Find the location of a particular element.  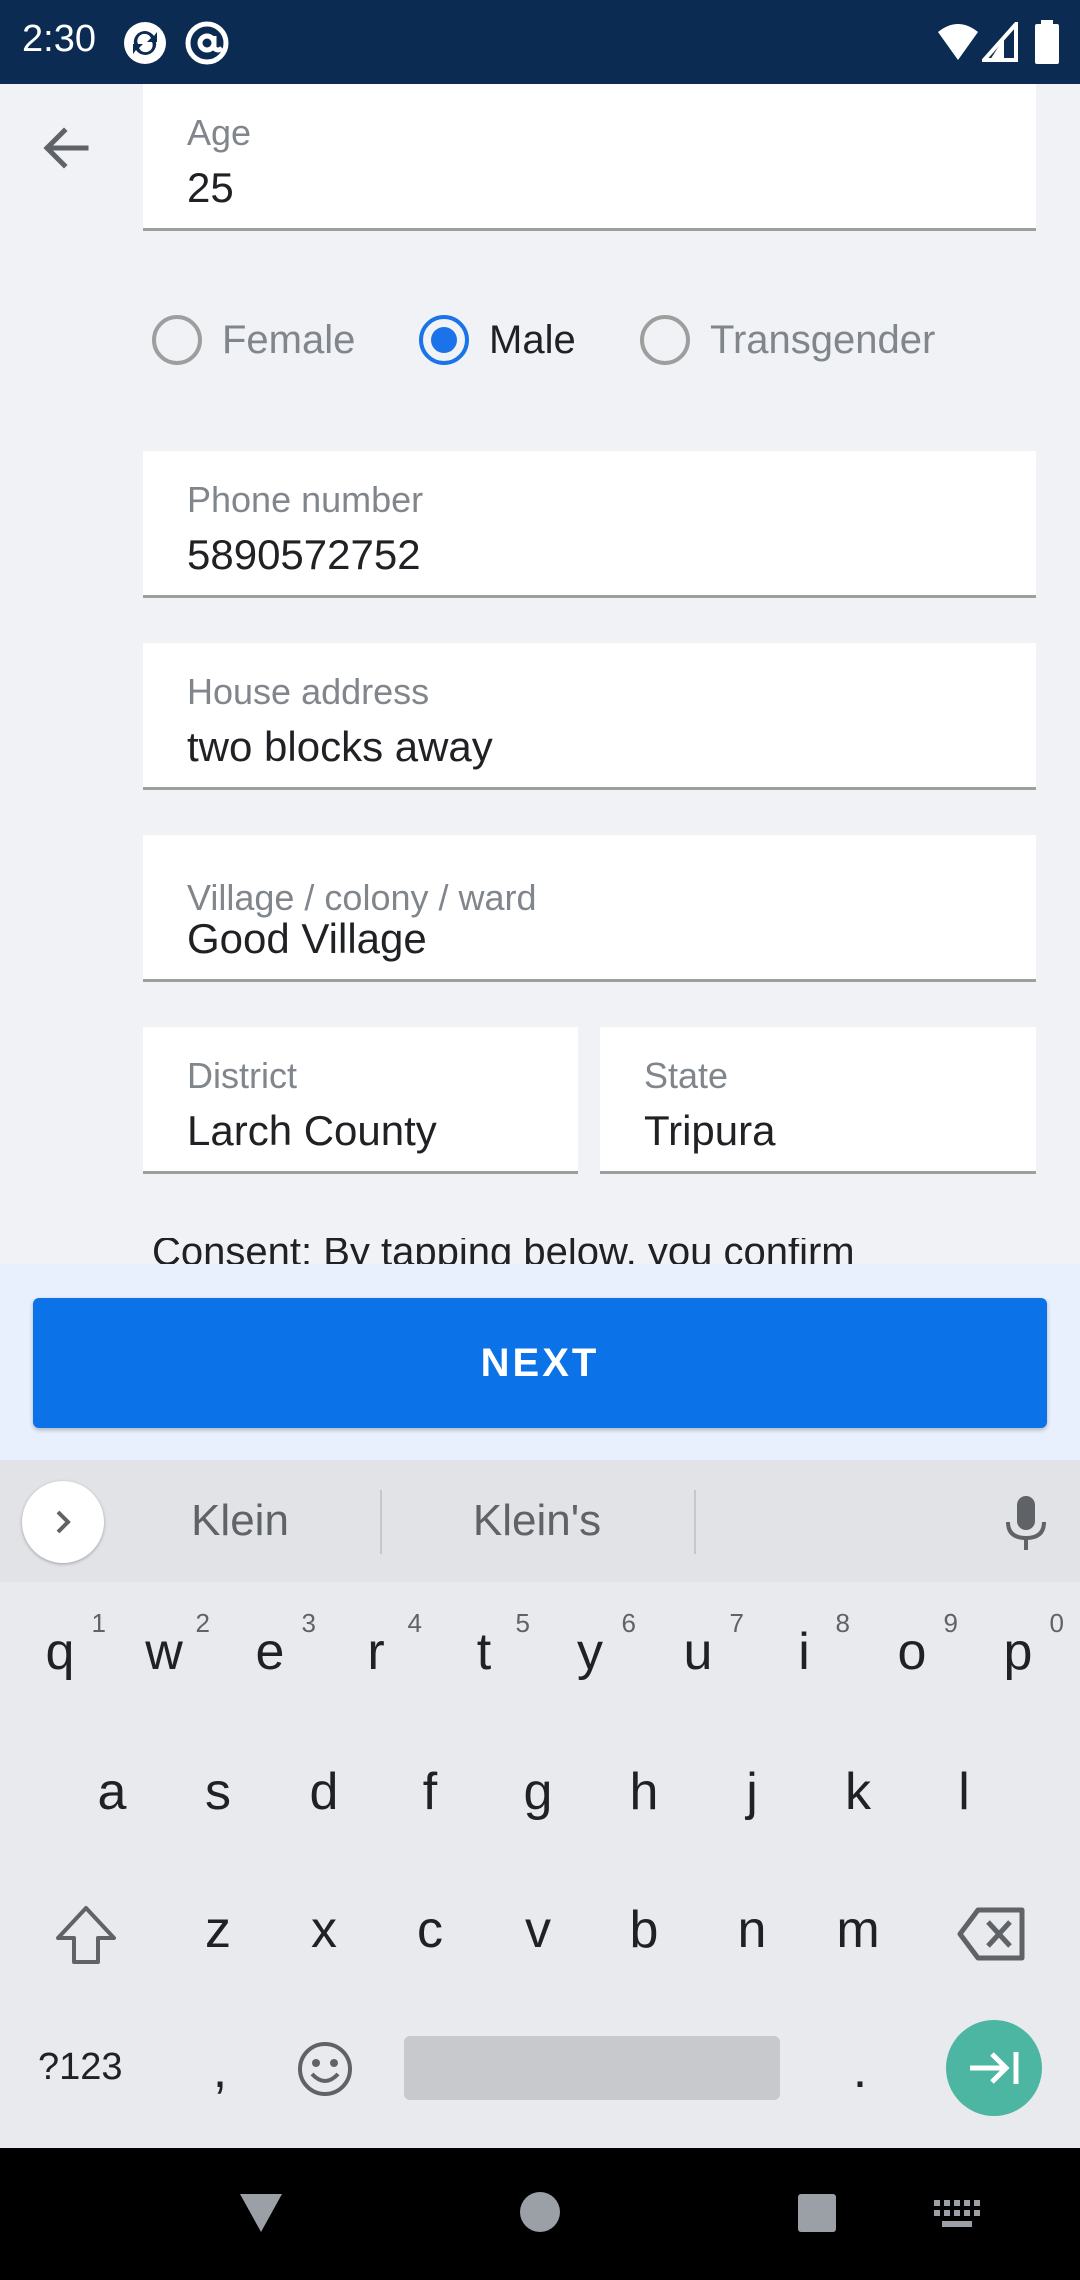

village-label: Village / colony / ward is located at coordinates (362, 897).